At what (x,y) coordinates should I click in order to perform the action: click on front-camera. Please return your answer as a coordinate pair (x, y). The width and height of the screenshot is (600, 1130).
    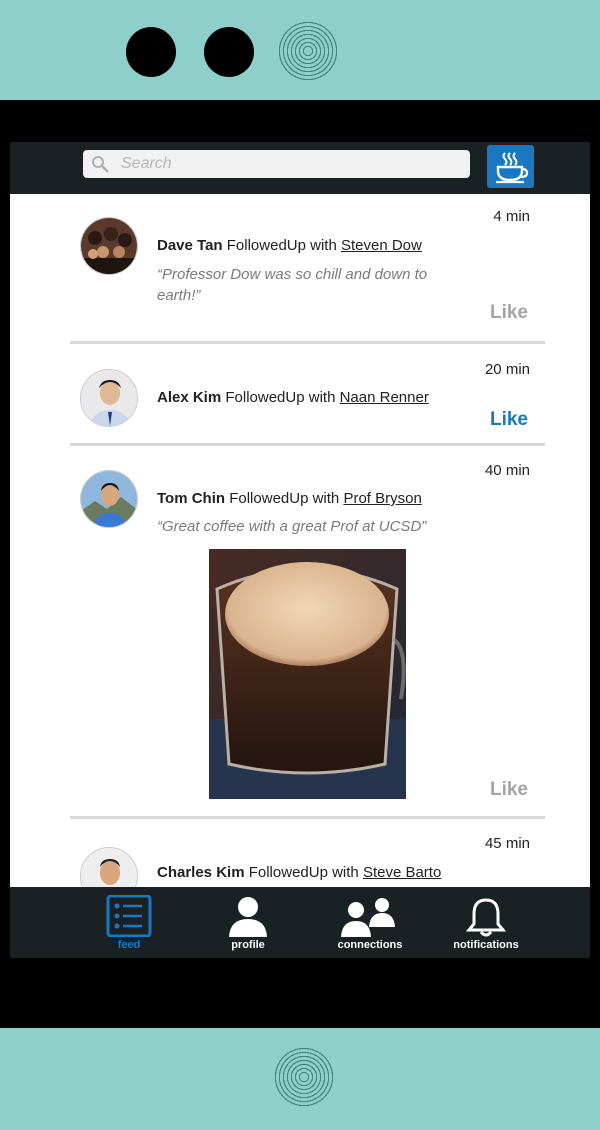
    Looking at the image, I should click on (151, 52).